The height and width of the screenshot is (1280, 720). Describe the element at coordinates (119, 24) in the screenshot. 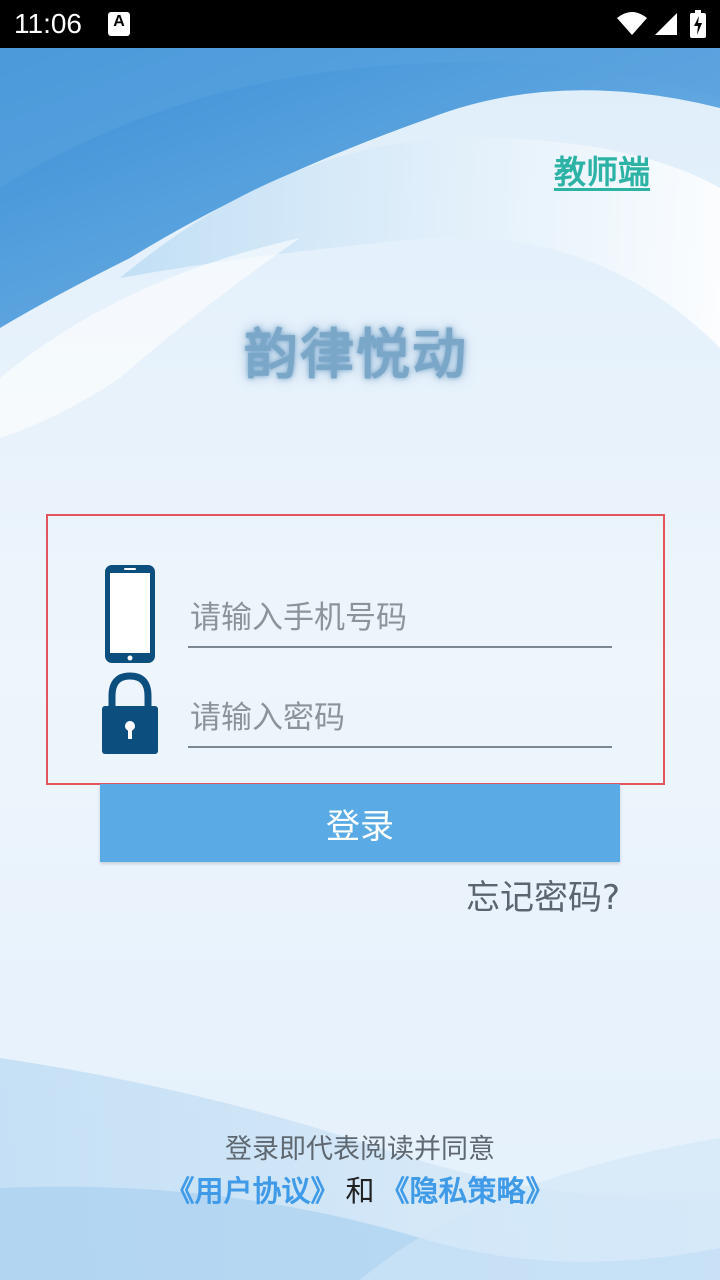

I see `a-notification-icon: A` at that location.